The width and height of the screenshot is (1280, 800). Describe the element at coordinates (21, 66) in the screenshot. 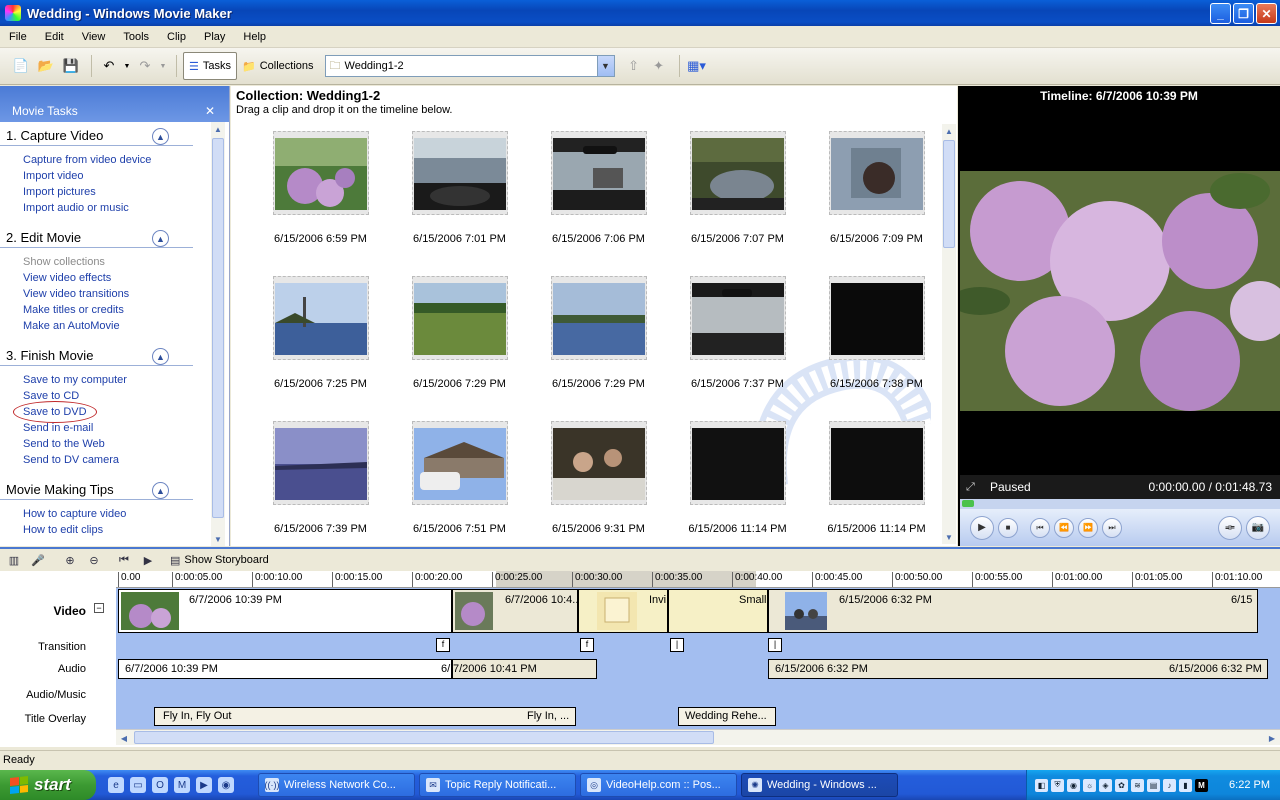

I see `new-project-icon: 📄` at that location.